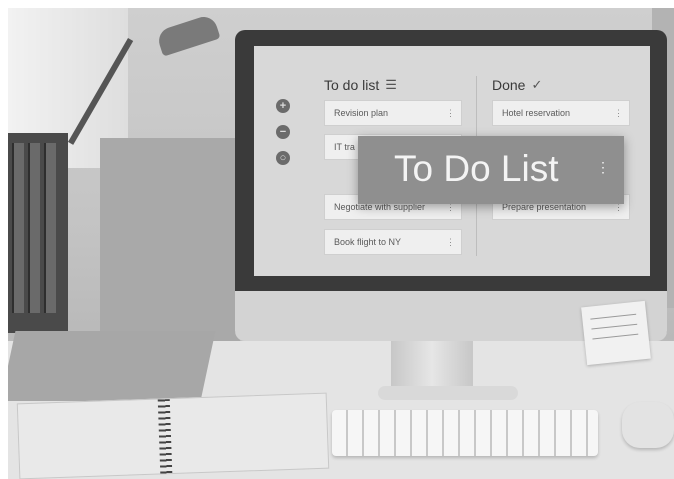  I want to click on side-toolbar: + − ○, so click(286, 138).